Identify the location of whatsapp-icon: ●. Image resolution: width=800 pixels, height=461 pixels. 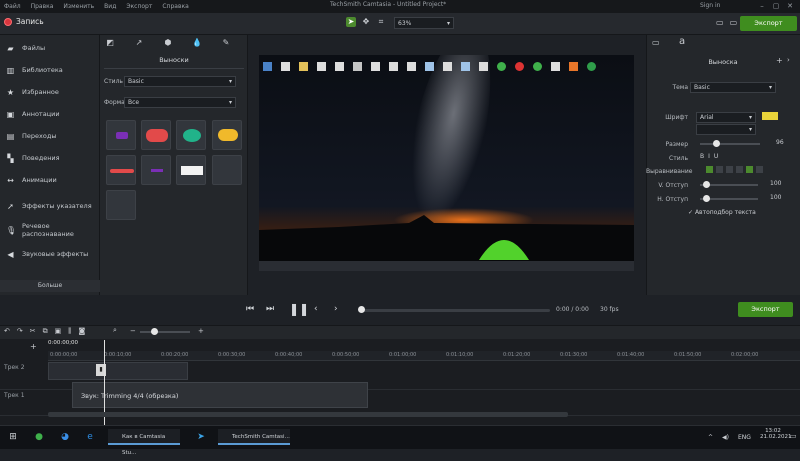
(39, 437).